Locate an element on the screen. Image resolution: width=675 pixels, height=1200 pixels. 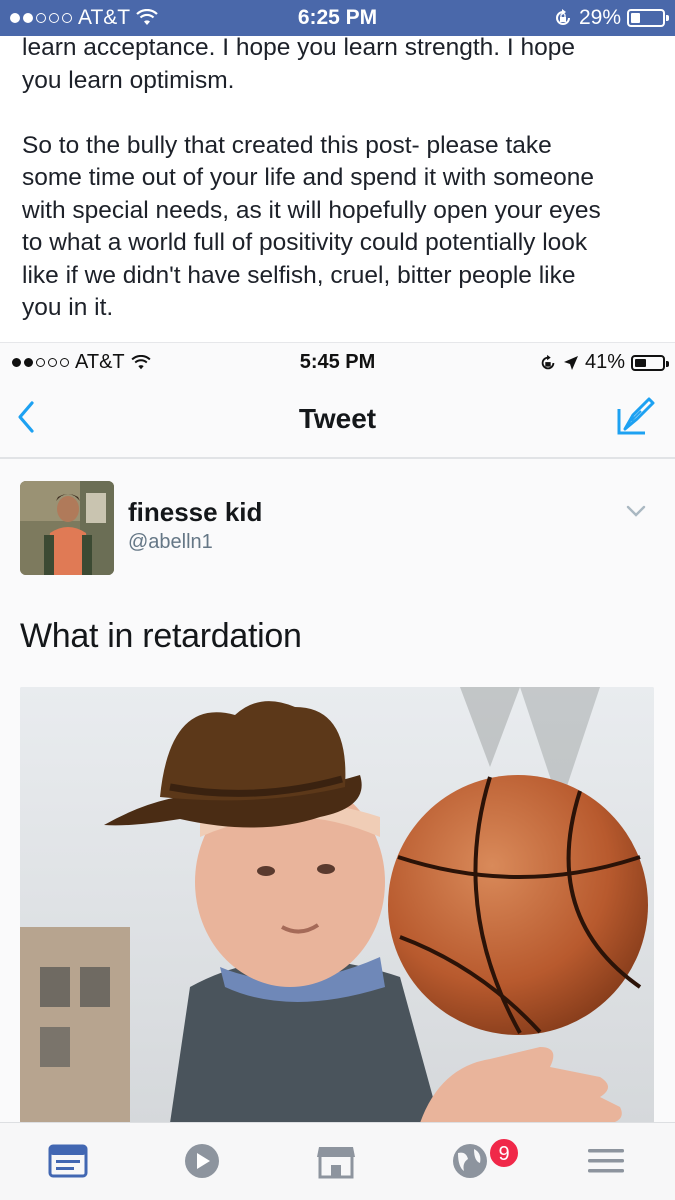
embedded-status-bar: AT&T 5:45 PM 41% is located at coordinates (337, 361).